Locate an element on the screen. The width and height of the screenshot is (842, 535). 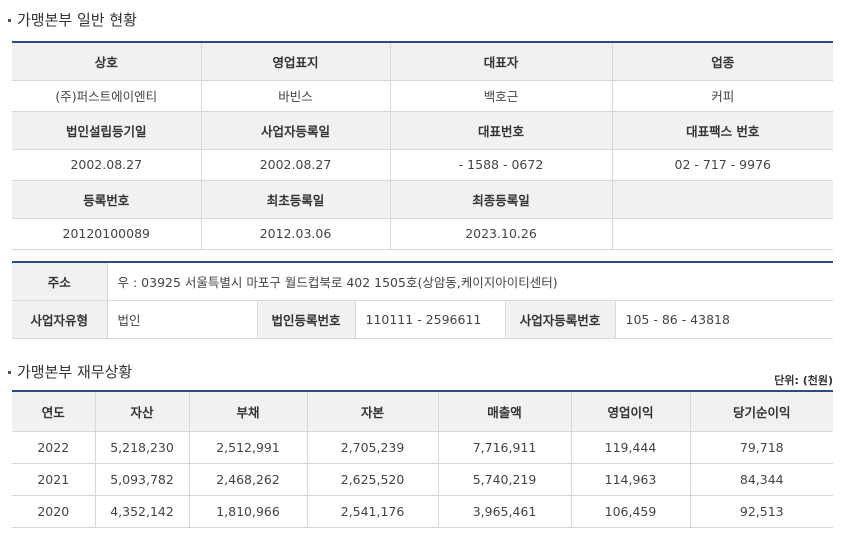
cell-net-income: 79,718 is located at coordinates (761, 447).